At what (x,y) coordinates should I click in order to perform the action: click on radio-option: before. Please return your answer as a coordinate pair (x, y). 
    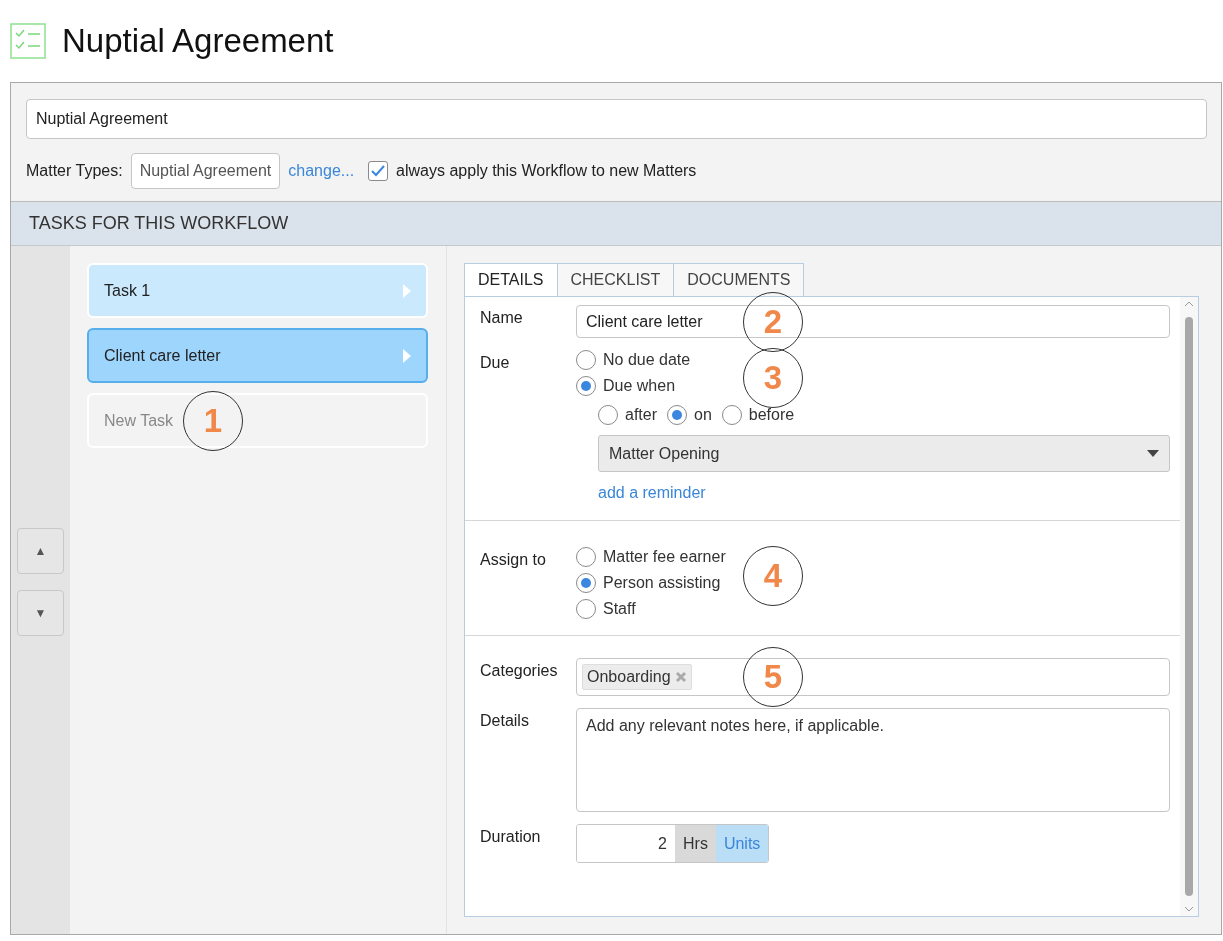
    Looking at the image, I should click on (758, 415).